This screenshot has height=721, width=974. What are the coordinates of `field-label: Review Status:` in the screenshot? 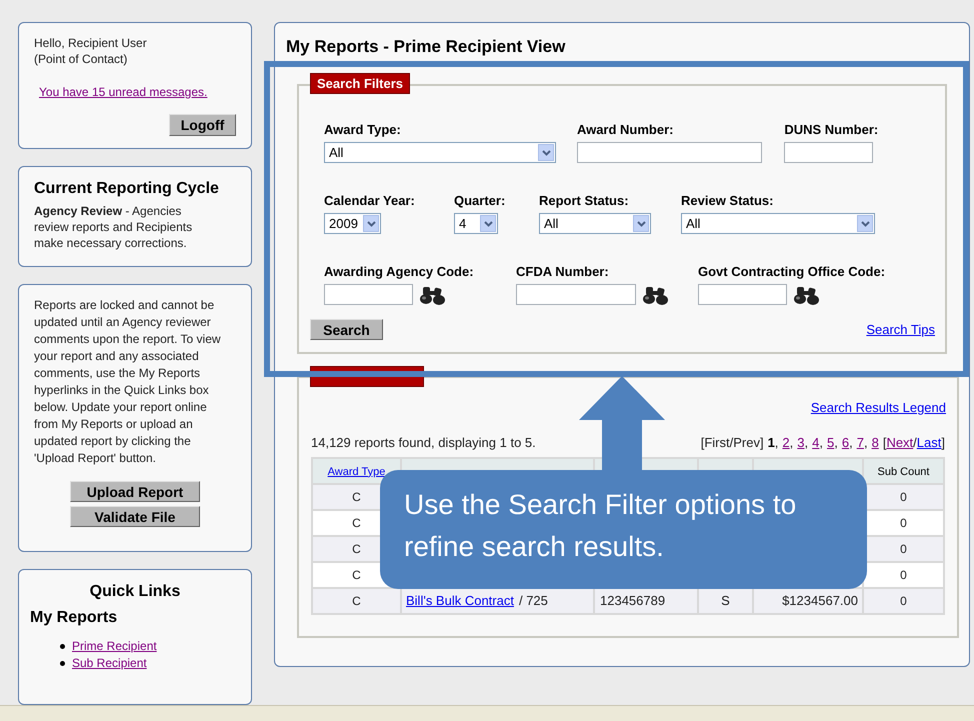 It's located at (727, 200).